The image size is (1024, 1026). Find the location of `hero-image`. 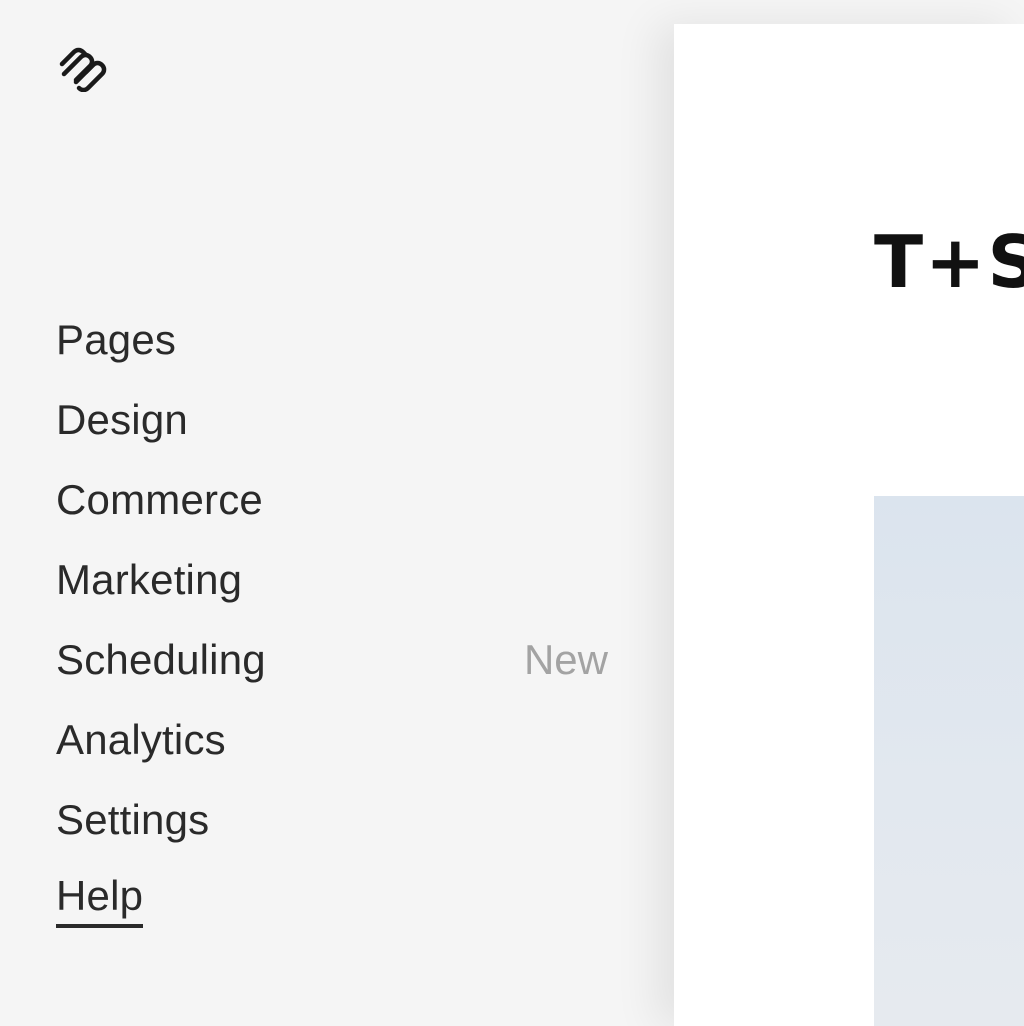

hero-image is located at coordinates (949, 761).